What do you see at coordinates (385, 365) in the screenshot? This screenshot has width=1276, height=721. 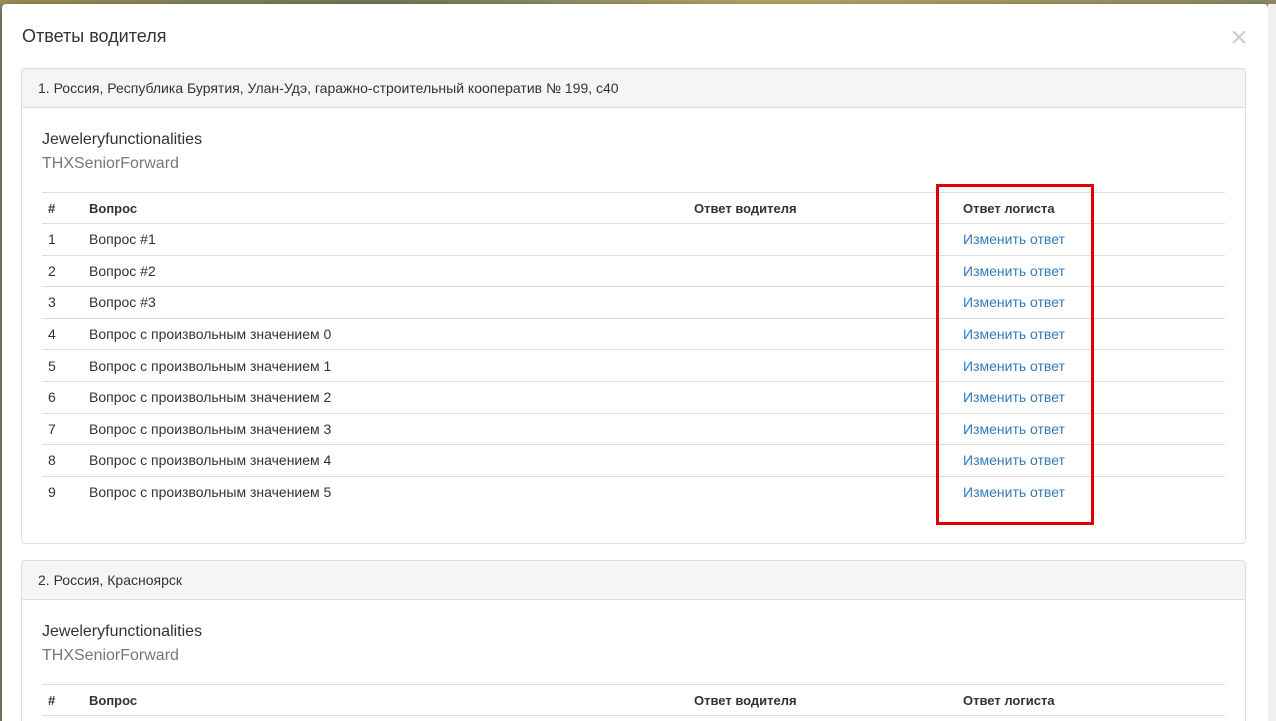 I see `row-question: Вопрос с произвольным значением 1` at bounding box center [385, 365].